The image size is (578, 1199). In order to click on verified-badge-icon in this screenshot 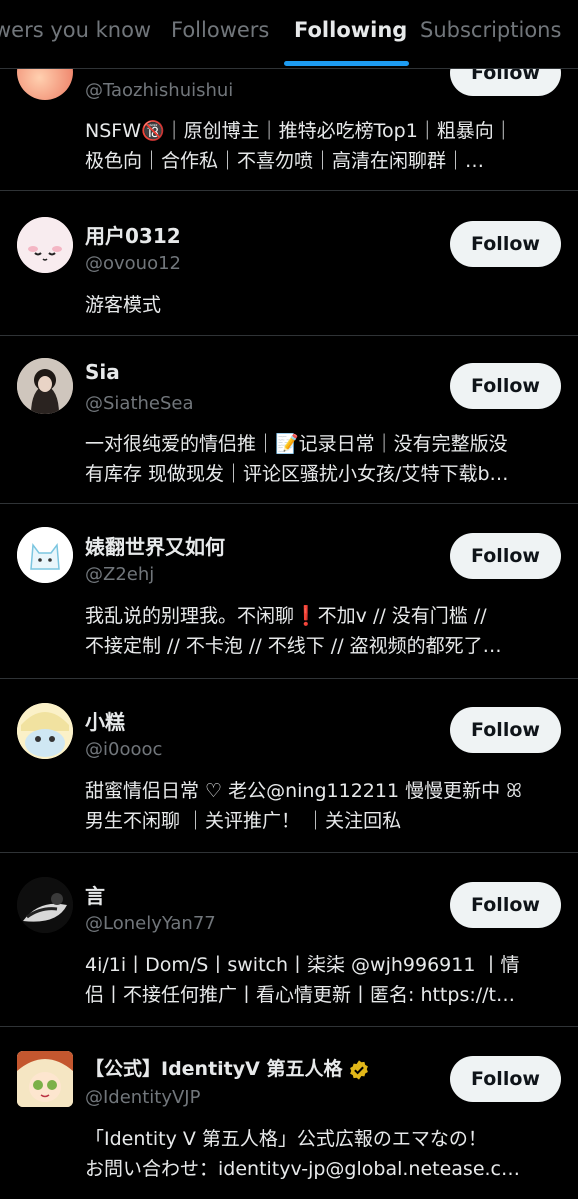, I will do `click(359, 1070)`.